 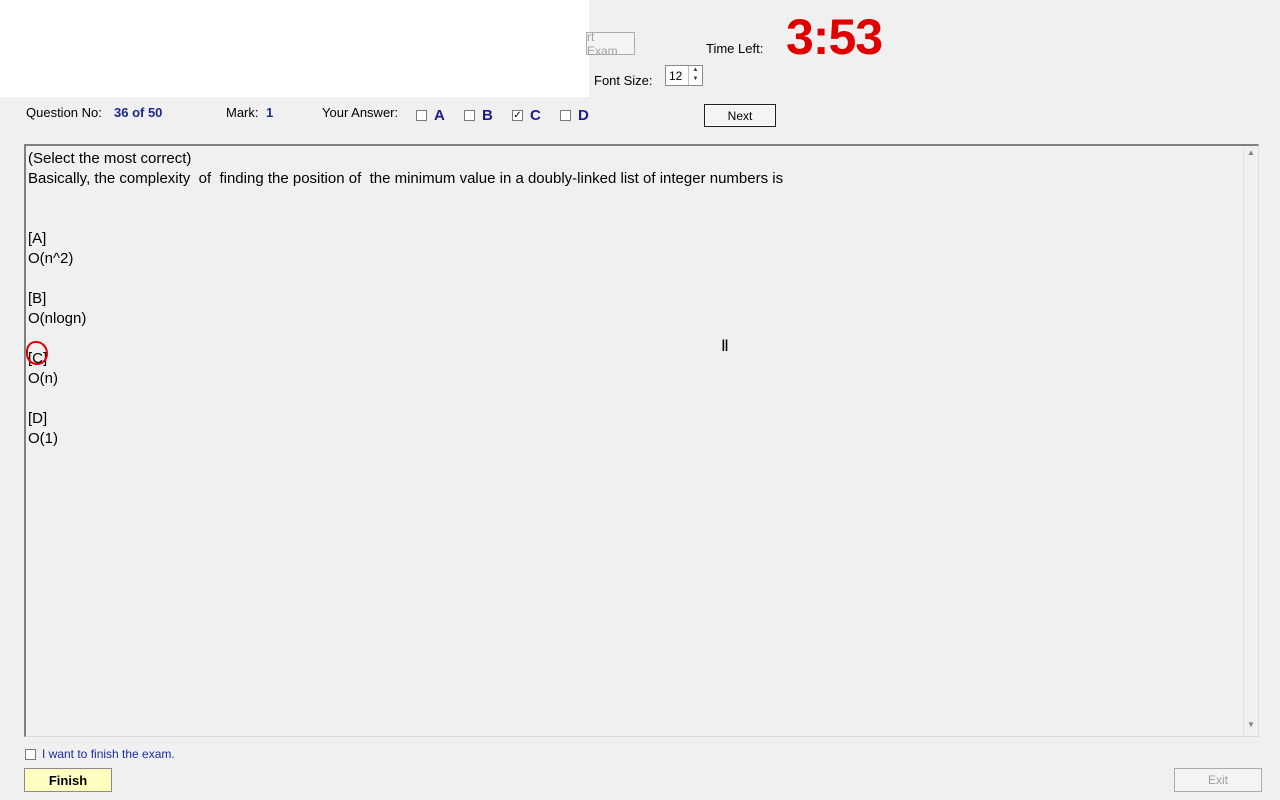 I want to click on chevron-down-icon: ▼, so click(x=695, y=79).